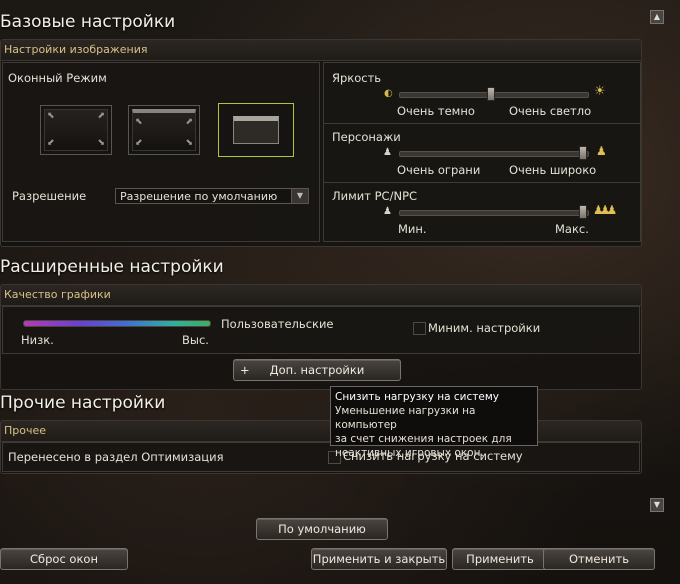  Describe the element at coordinates (375, 196) in the screenshot. I see `pc-npc-limit-label: Лимит PC/NPC` at that location.